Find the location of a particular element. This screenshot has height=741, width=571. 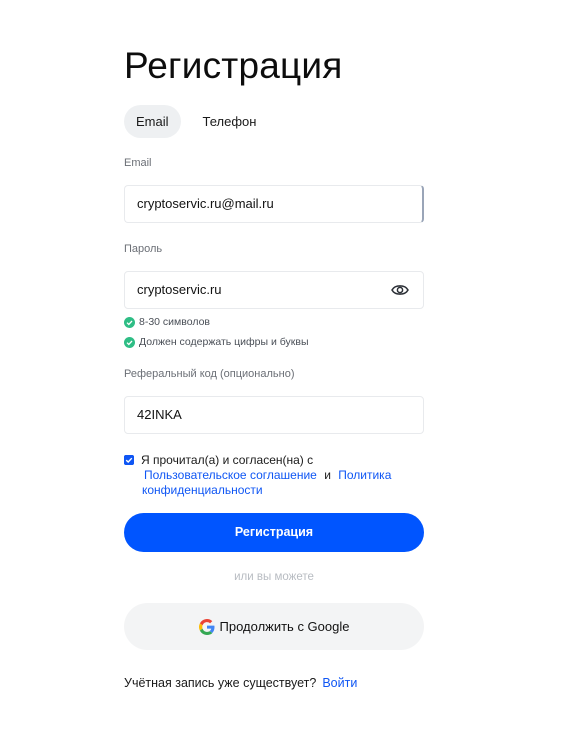

referral-label: Реферальный код (опционально) is located at coordinates (209, 374).